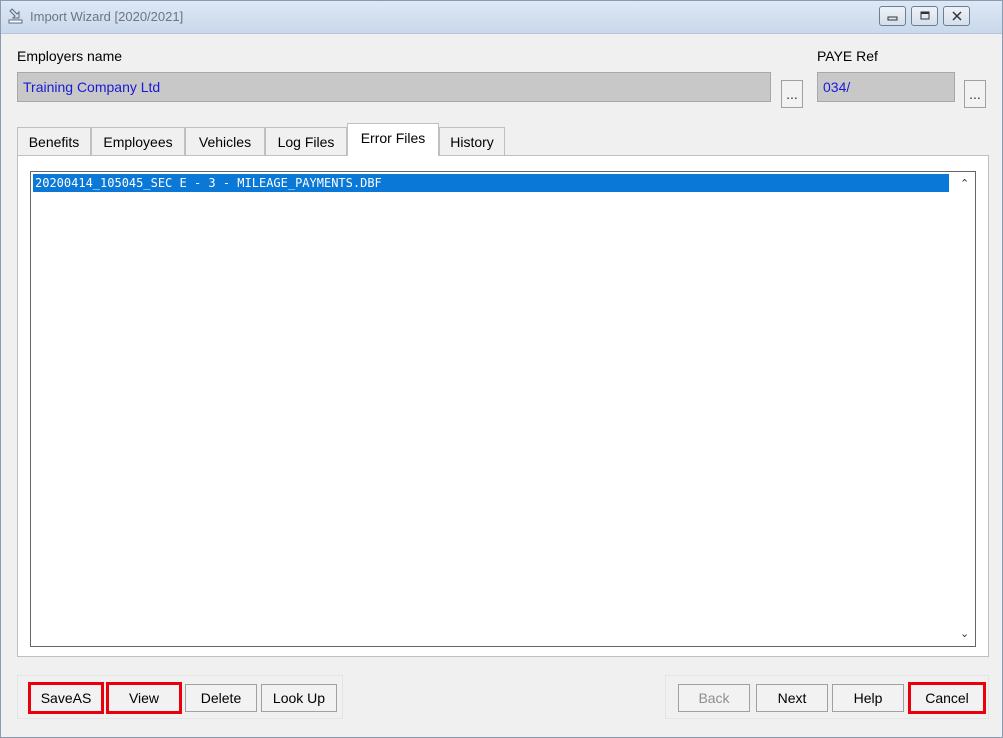 Image resolution: width=1003 pixels, height=738 pixels. Describe the element at coordinates (70, 56) in the screenshot. I see `employers-name-label: Employers name` at that location.